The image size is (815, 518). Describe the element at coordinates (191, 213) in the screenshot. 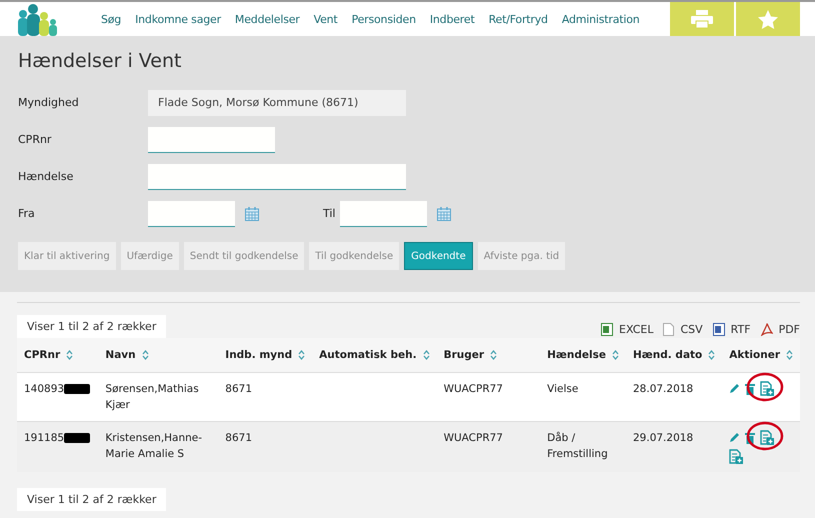

I see `from-date-field` at that location.